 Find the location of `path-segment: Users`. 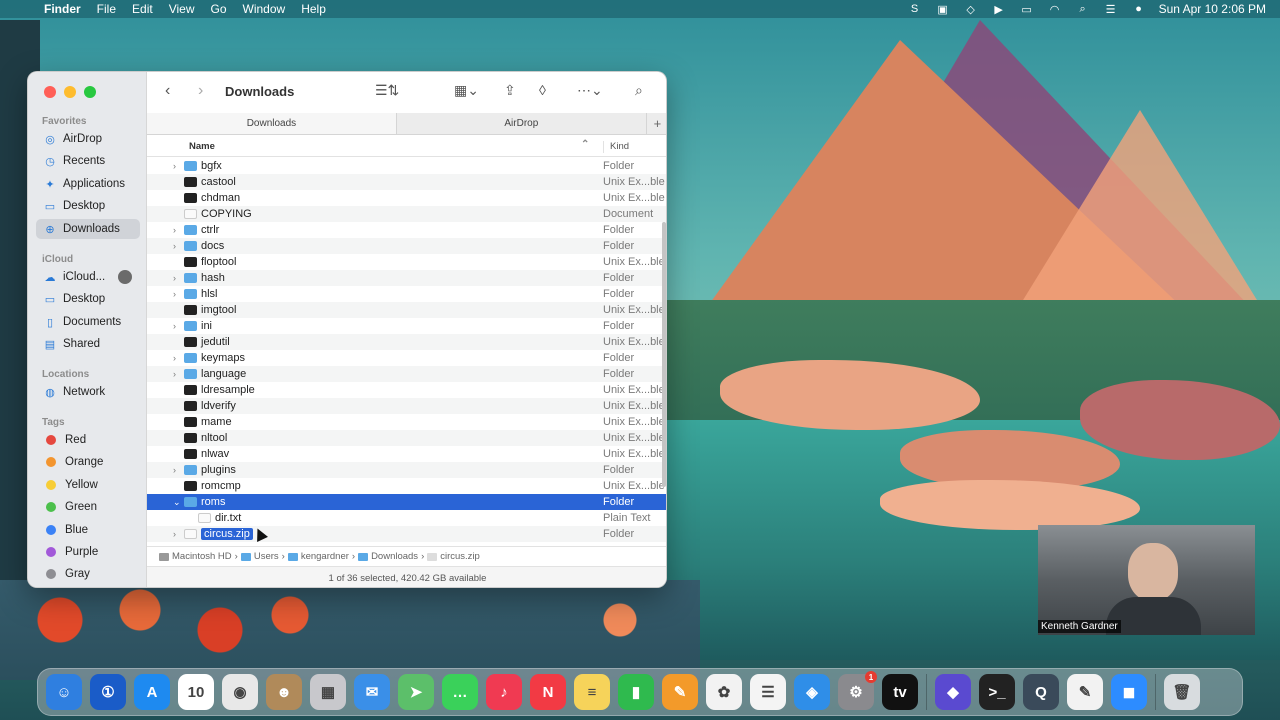

path-segment: Users is located at coordinates (266, 556).